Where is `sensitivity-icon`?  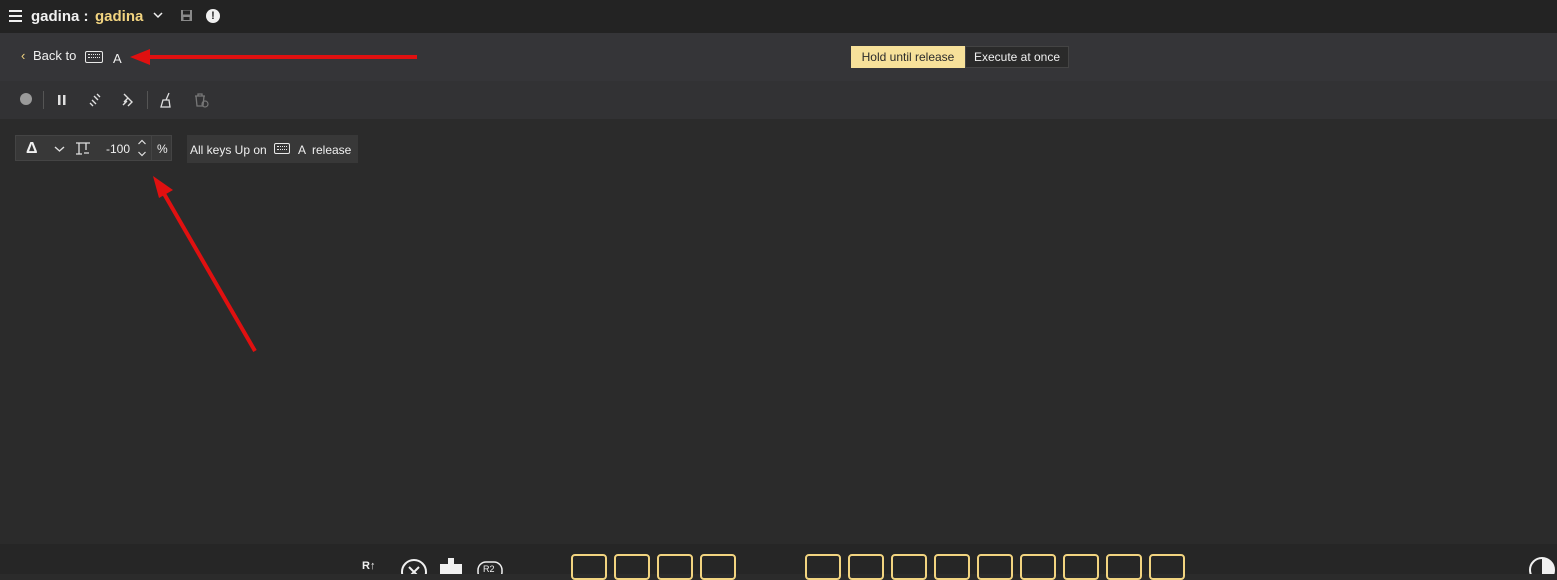 sensitivity-icon is located at coordinates (83, 148).